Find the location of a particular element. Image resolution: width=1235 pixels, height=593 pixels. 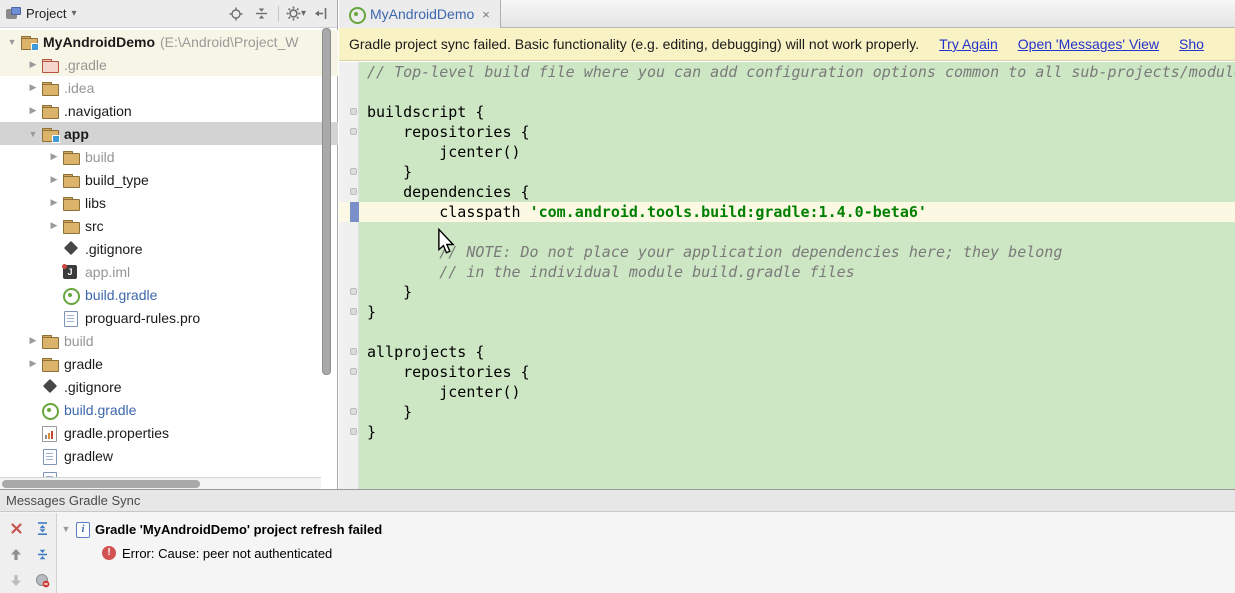

project-badge-icon is located at coordinates (35, 46).